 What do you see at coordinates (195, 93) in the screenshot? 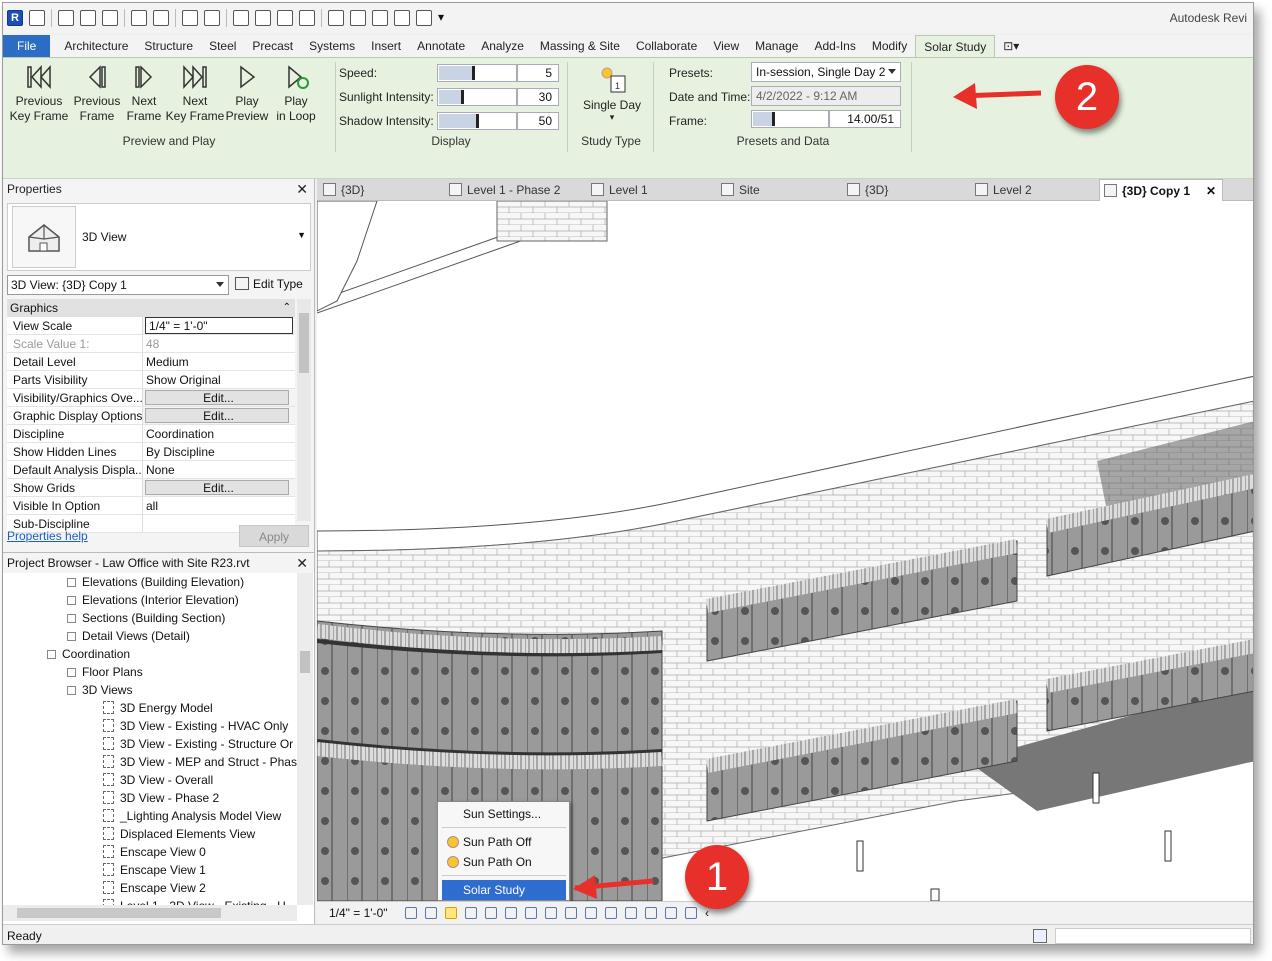
I see `next-key-frame-button: Next Key Frame` at bounding box center [195, 93].